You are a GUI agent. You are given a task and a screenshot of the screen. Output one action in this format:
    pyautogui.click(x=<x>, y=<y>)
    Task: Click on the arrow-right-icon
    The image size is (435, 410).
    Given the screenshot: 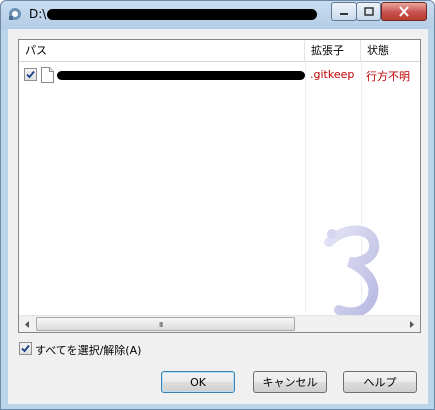 What is the action you would take?
    pyautogui.click(x=412, y=324)
    